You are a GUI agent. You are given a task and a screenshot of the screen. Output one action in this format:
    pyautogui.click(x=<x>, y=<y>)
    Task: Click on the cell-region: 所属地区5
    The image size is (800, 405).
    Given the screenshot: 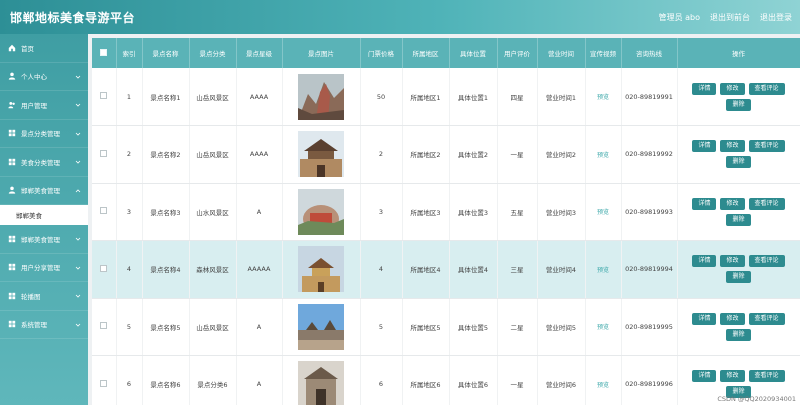 What is the action you would take?
    pyautogui.click(x=426, y=327)
    